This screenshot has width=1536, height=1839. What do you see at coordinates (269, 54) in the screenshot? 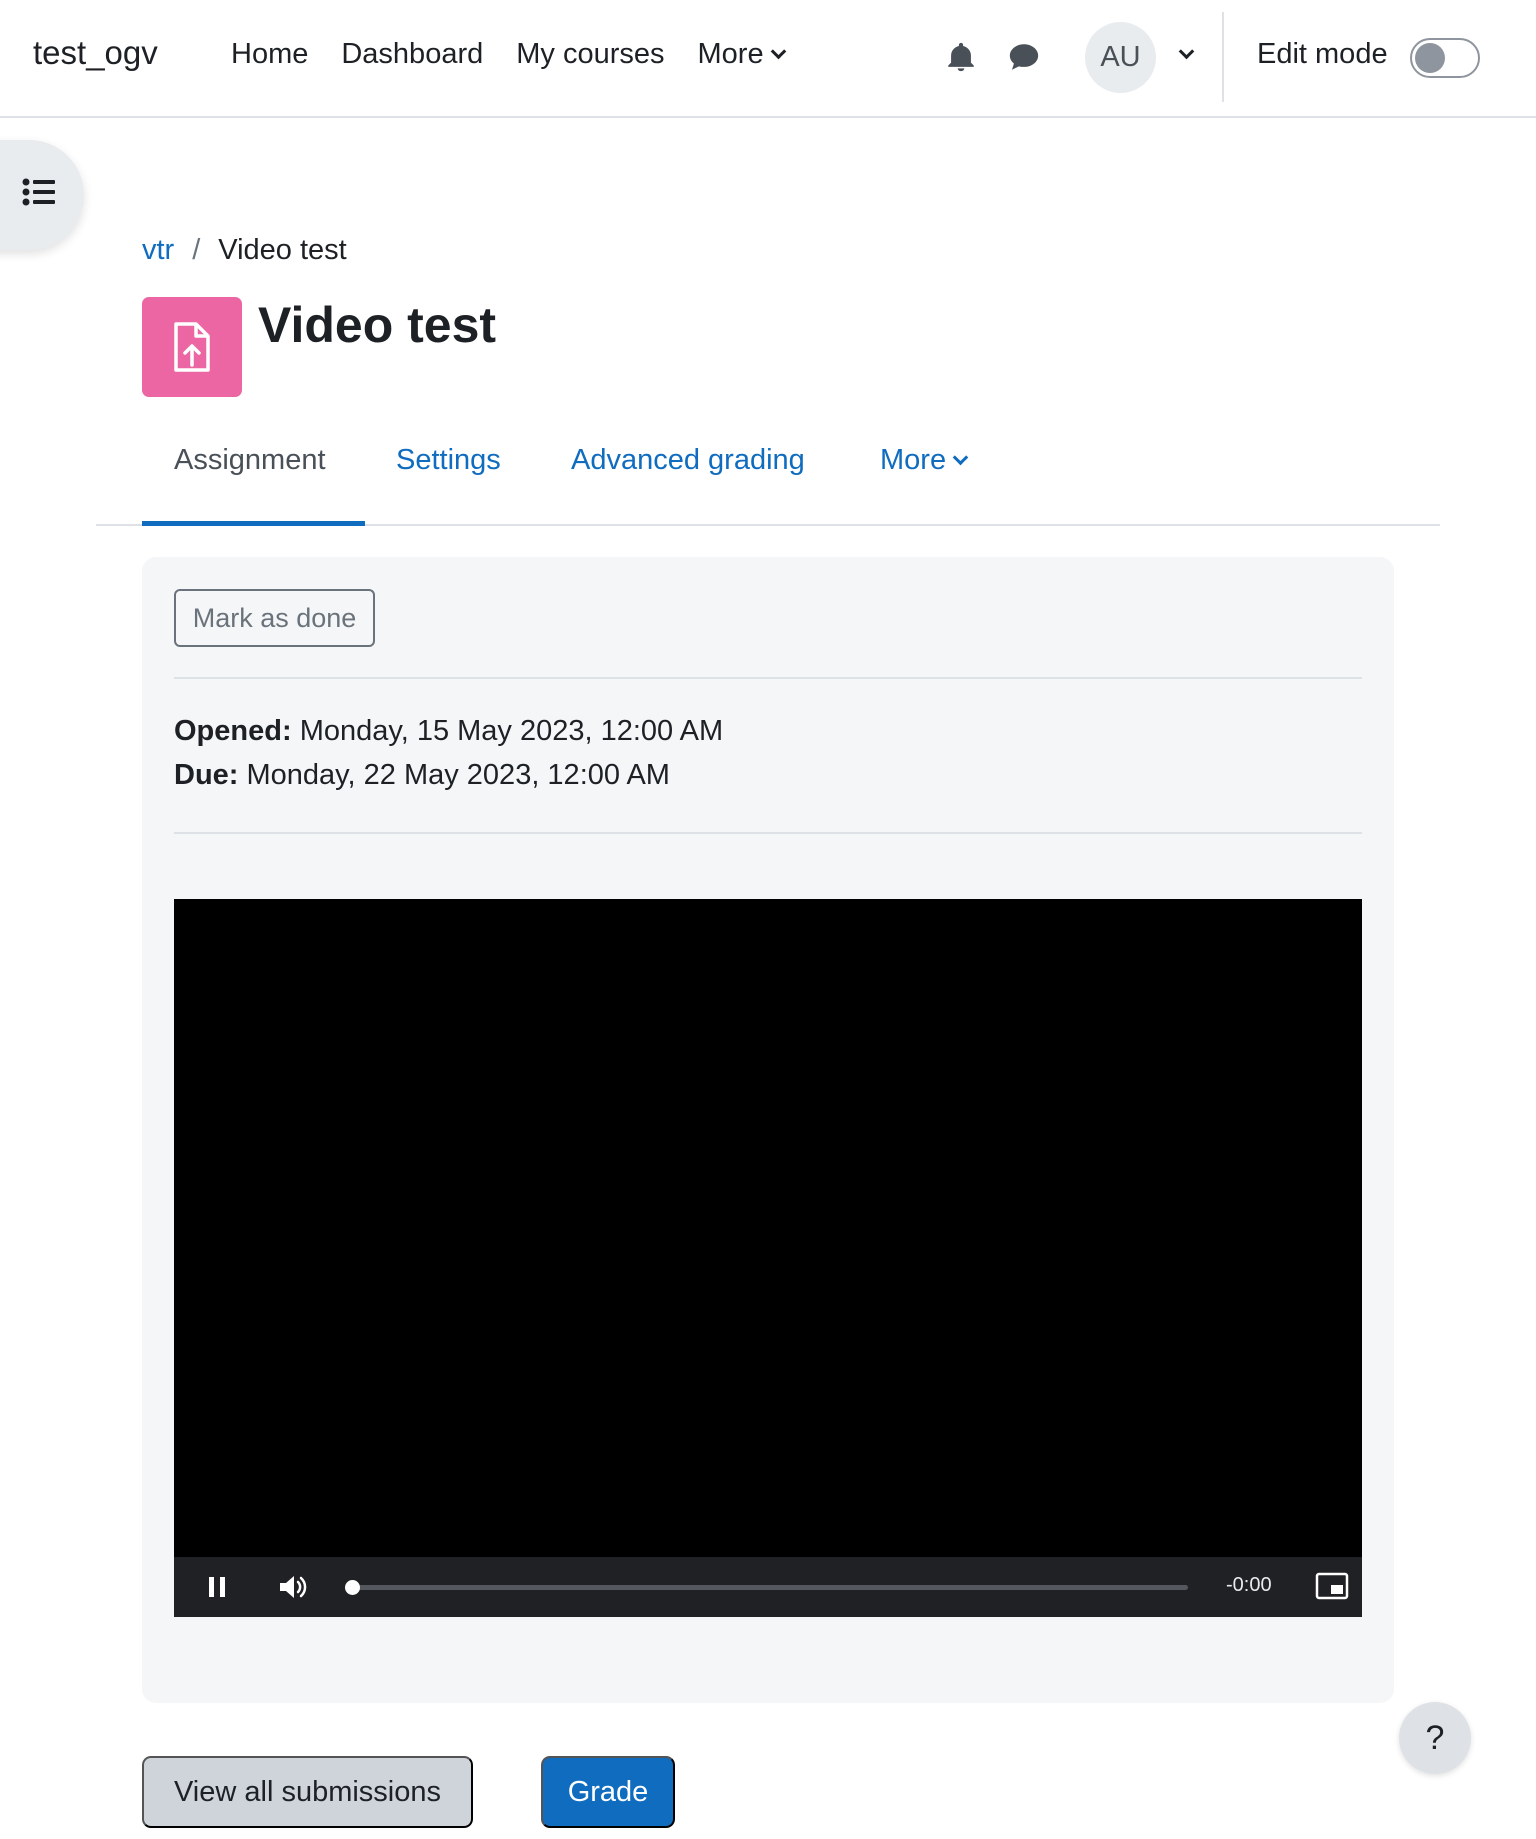
I see `nav-home: Home` at bounding box center [269, 54].